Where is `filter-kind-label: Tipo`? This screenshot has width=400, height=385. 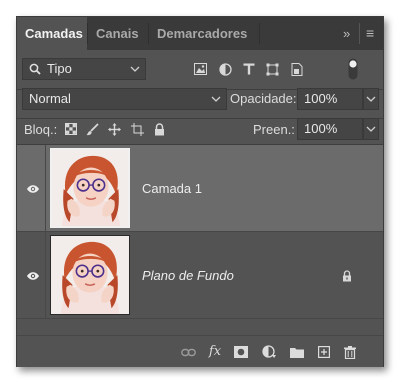
filter-kind-label: Tipo is located at coordinates (59, 68).